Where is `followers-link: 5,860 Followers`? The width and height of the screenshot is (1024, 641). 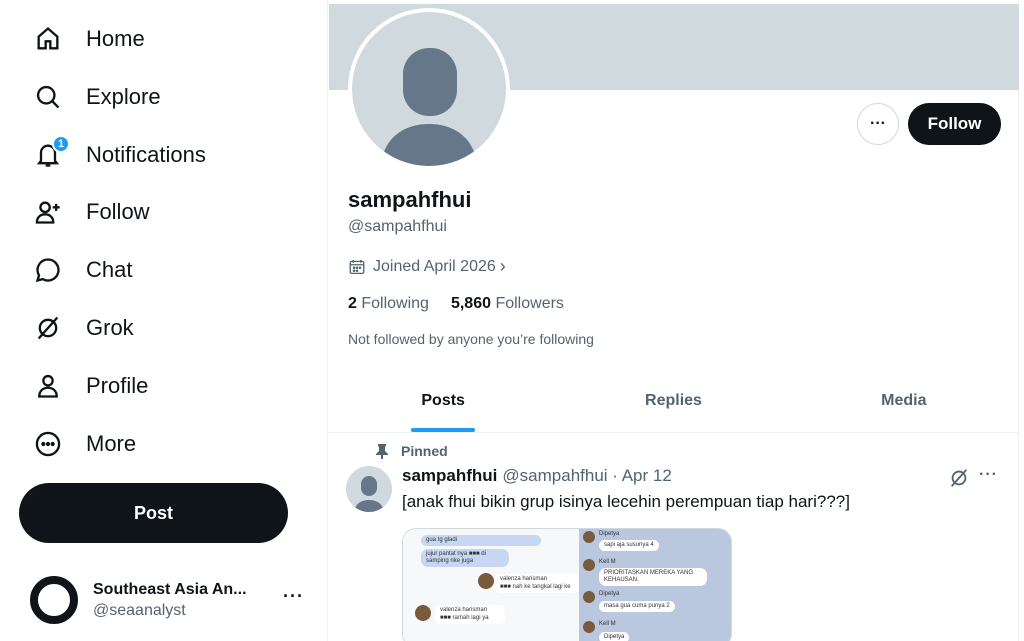
followers-link: 5,860 Followers is located at coordinates (507, 304).